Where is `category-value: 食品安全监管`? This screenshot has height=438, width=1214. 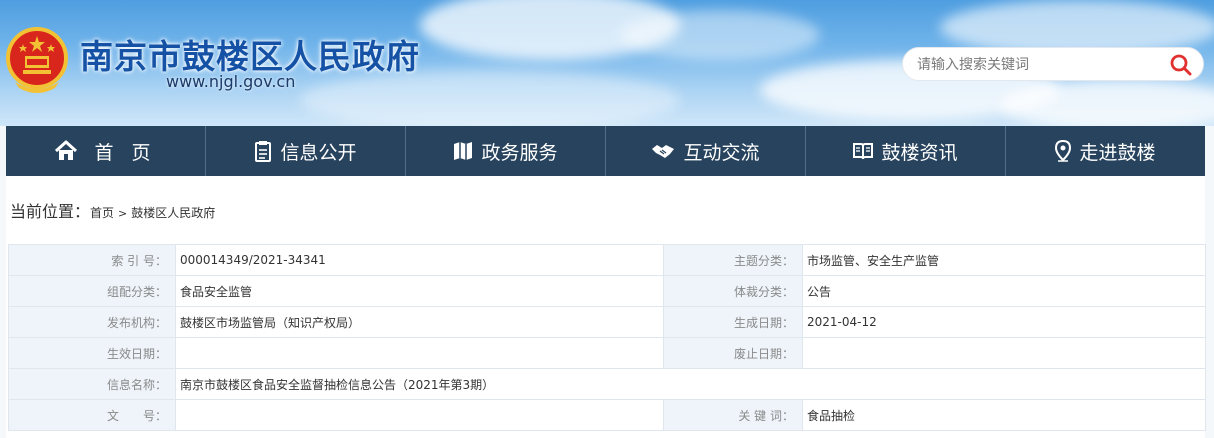
category-value: 食品安全监管 is located at coordinates (419, 291).